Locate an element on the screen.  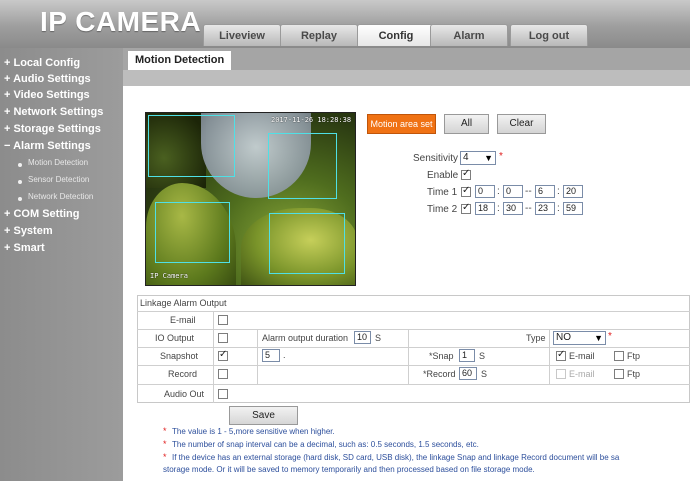
linkage-title: Linkage Alarm Output is located at coordinates (183, 303).